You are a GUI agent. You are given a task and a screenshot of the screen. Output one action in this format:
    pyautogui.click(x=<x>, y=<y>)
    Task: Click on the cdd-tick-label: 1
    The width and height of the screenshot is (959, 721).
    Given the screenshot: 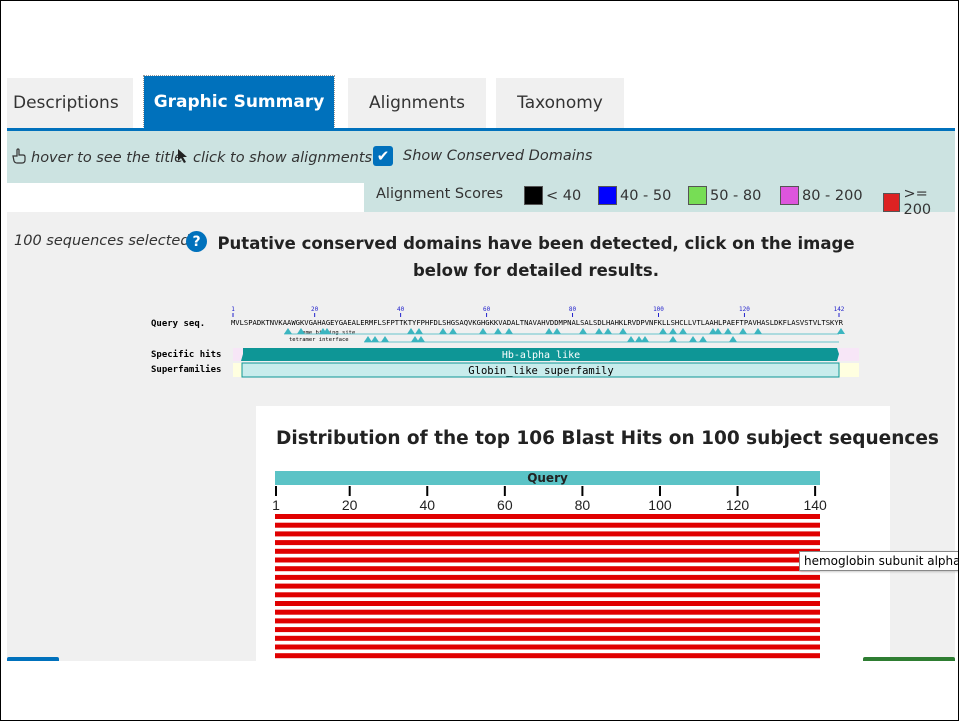 What is the action you would take?
    pyautogui.click(x=233, y=309)
    